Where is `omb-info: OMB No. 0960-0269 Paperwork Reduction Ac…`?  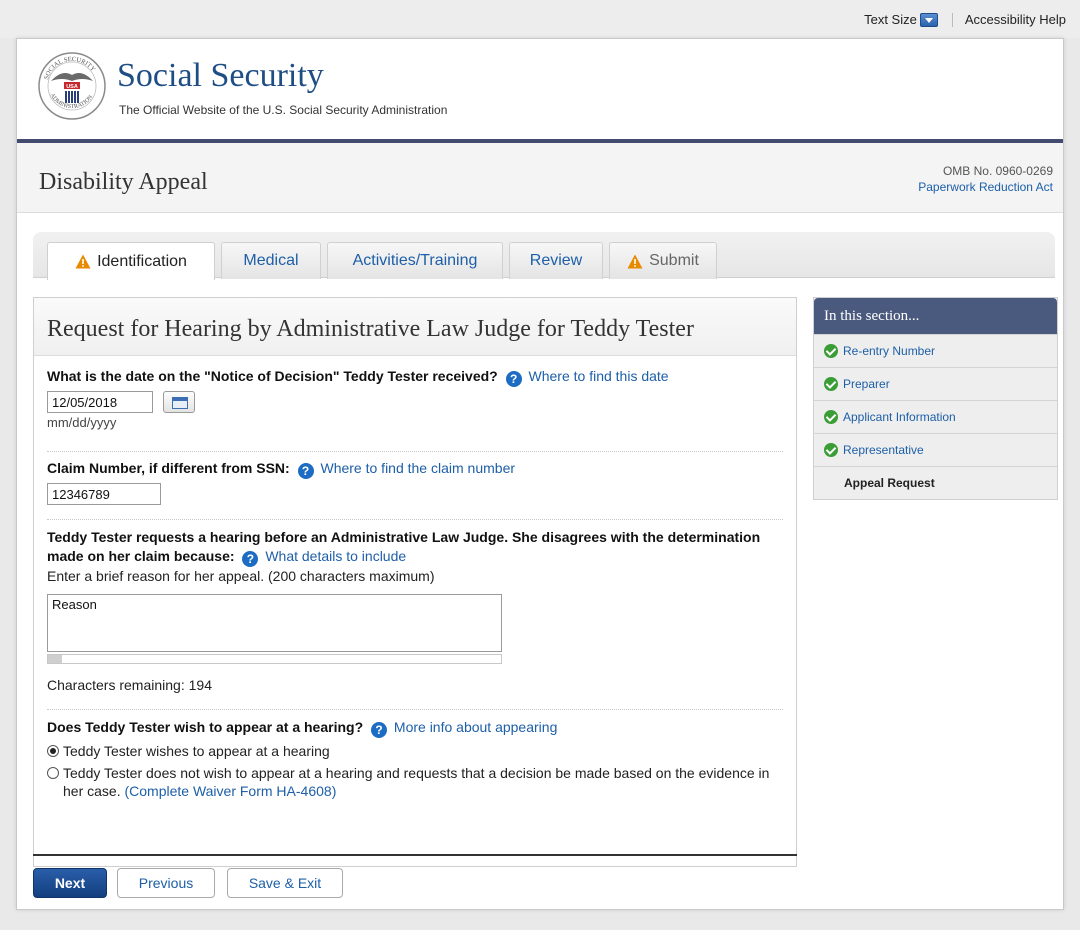
omb-info: OMB No. 0960-0269 Paperwork Reduction Ac… is located at coordinates (985, 179).